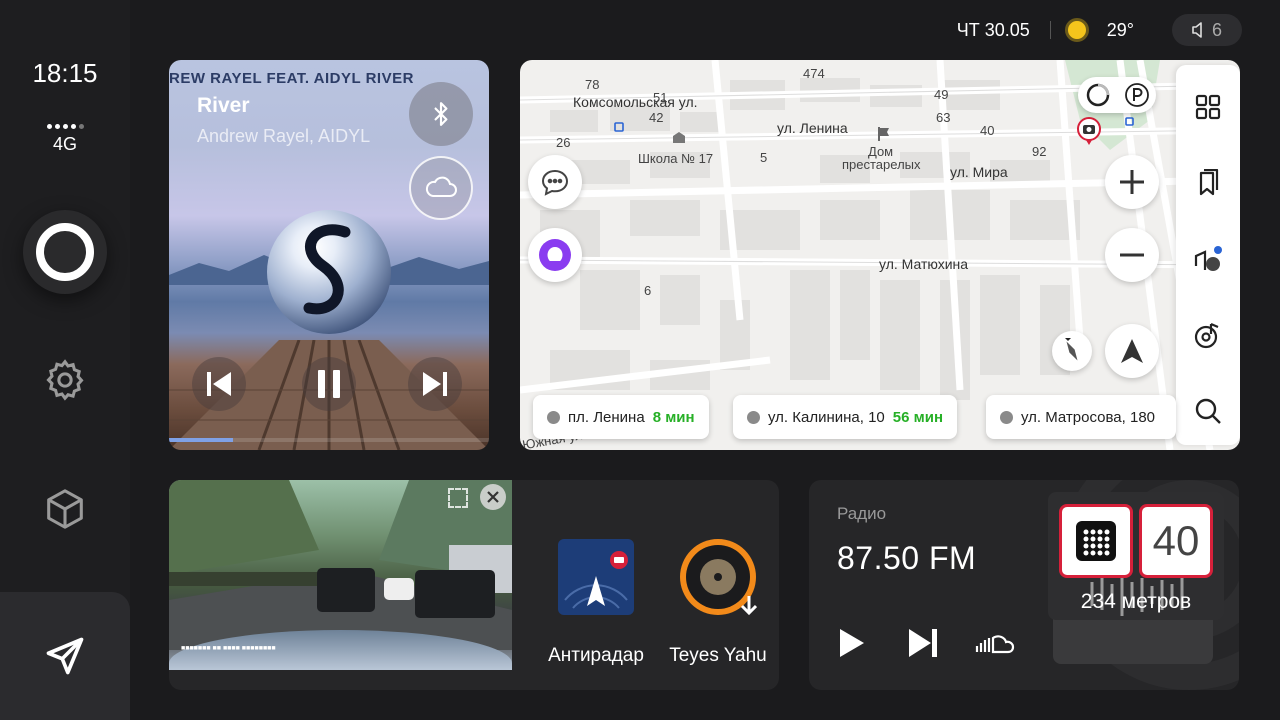 This screenshot has height=720, width=1280. What do you see at coordinates (907, 558) in the screenshot?
I see `radio-frequency: 87.50 FM` at bounding box center [907, 558].